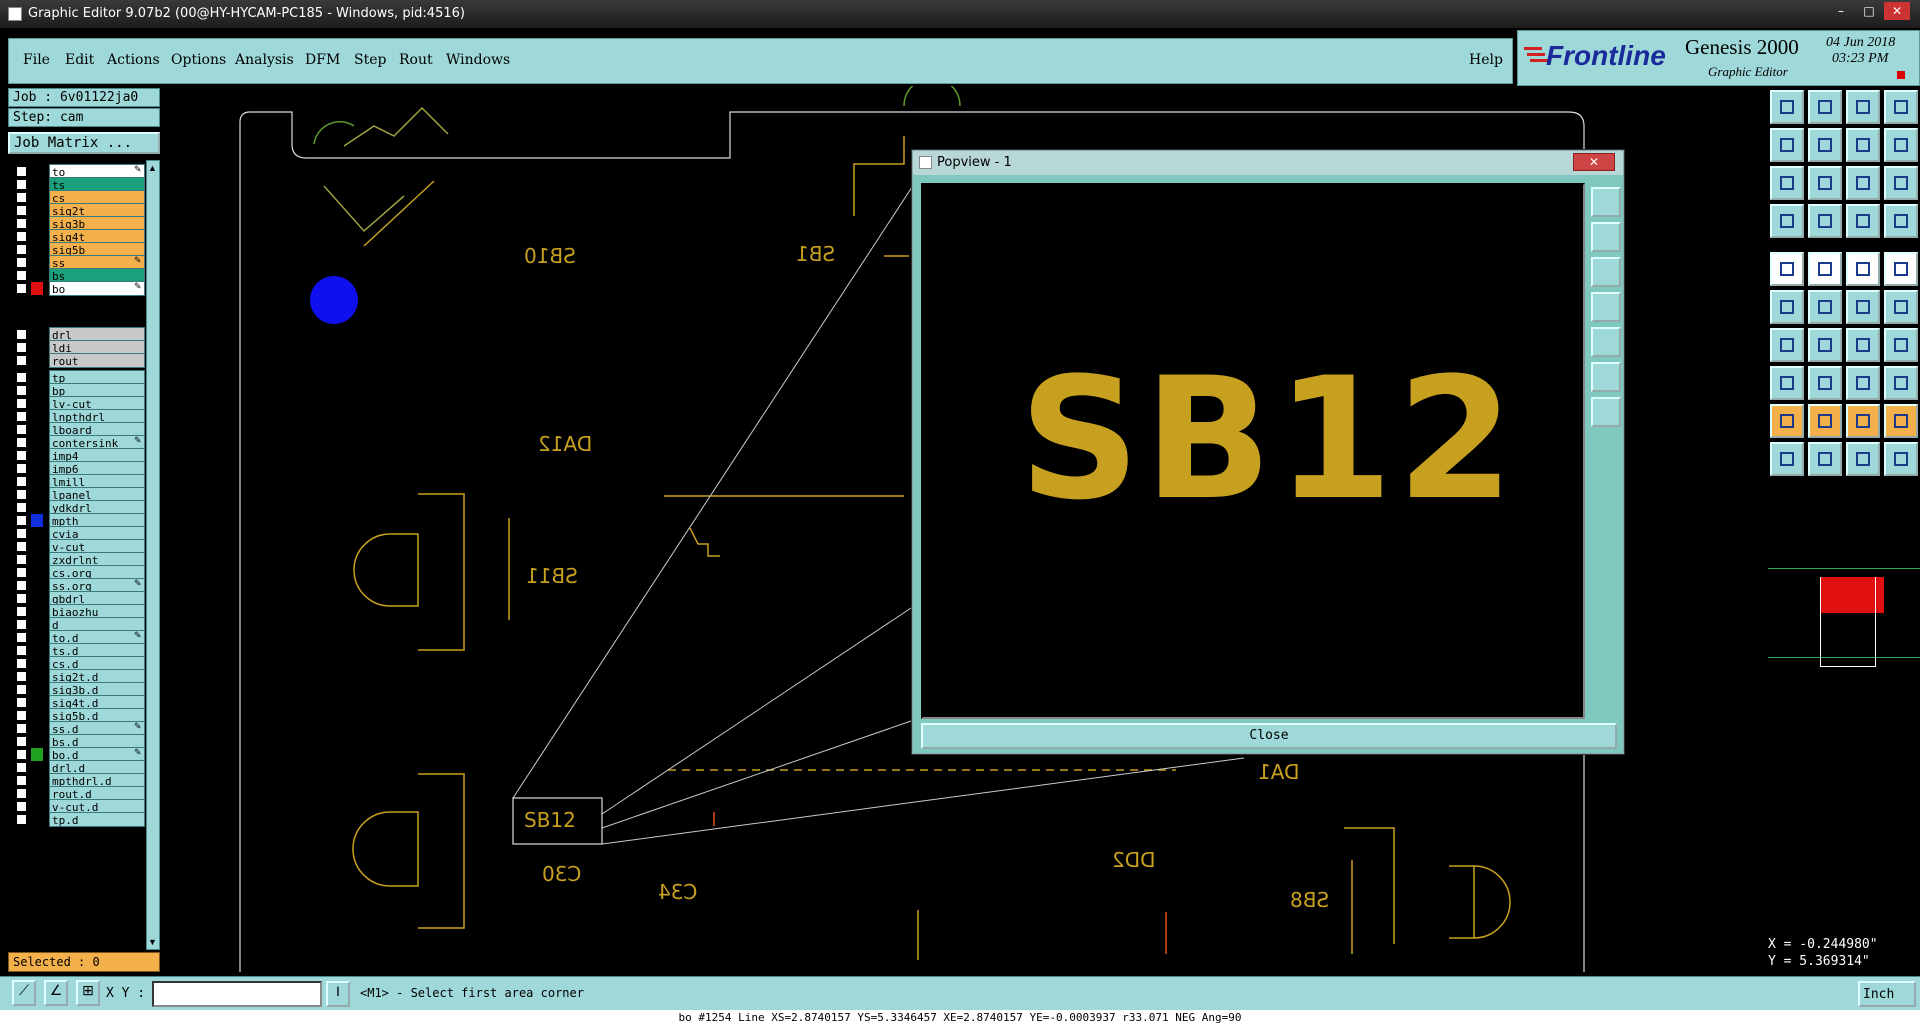 The image size is (1920, 1025). Describe the element at coordinates (1825, 421) in the screenshot. I see `arrow-up-icon` at that location.